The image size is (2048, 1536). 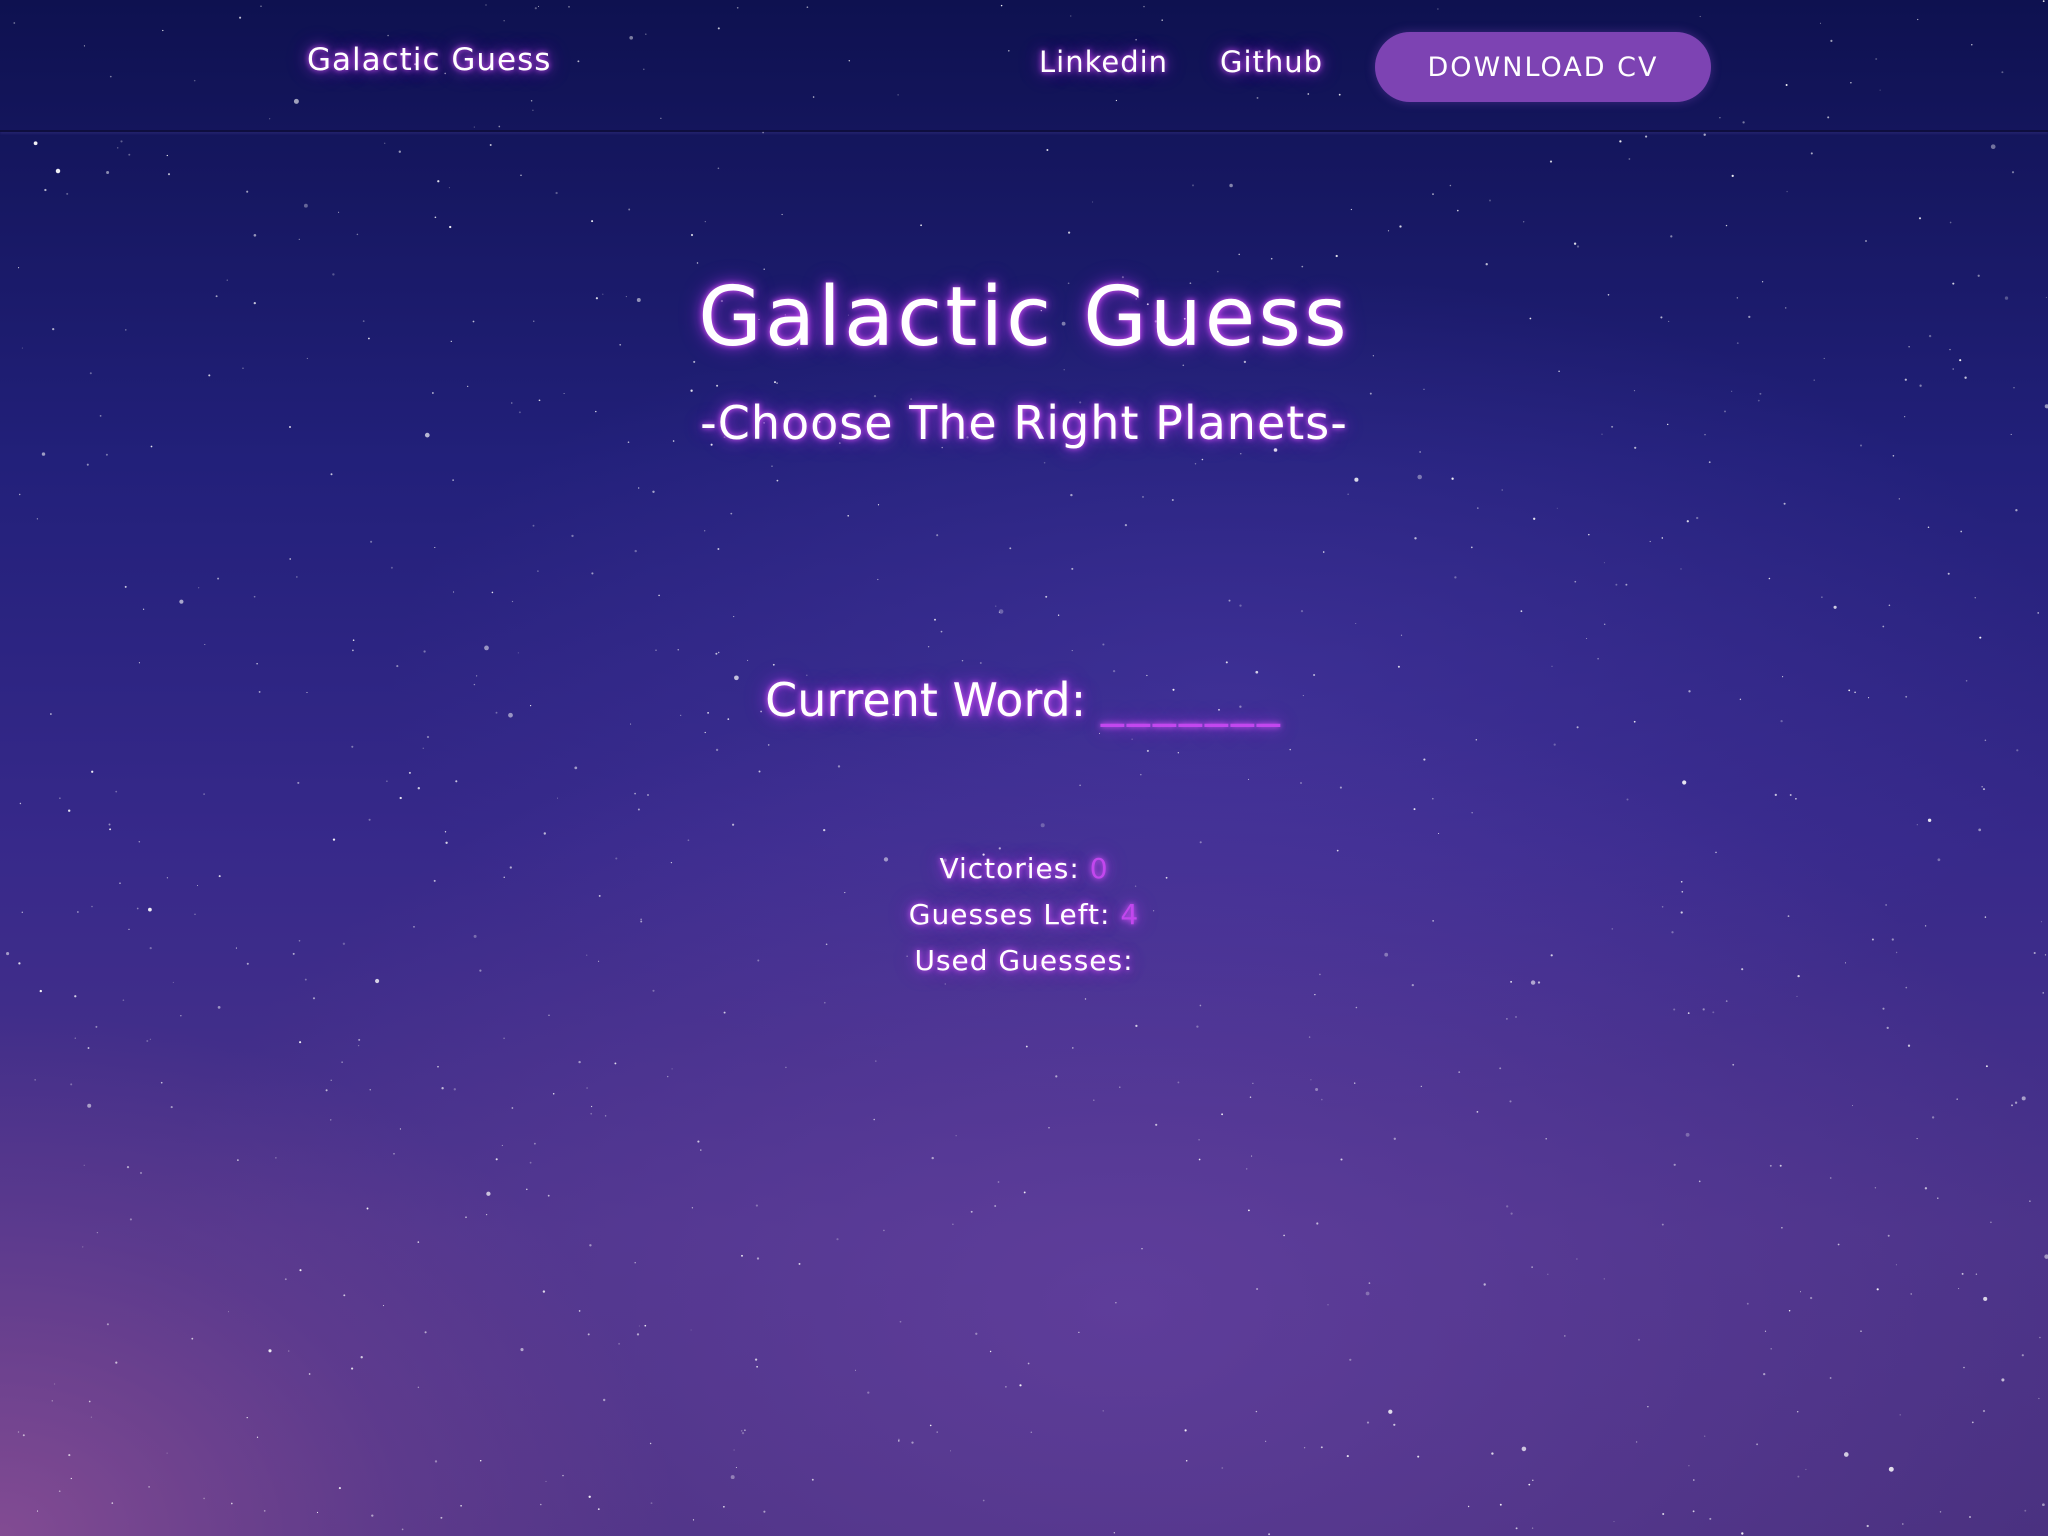 I want to click on nav-link-github: Github, so click(x=1271, y=62).